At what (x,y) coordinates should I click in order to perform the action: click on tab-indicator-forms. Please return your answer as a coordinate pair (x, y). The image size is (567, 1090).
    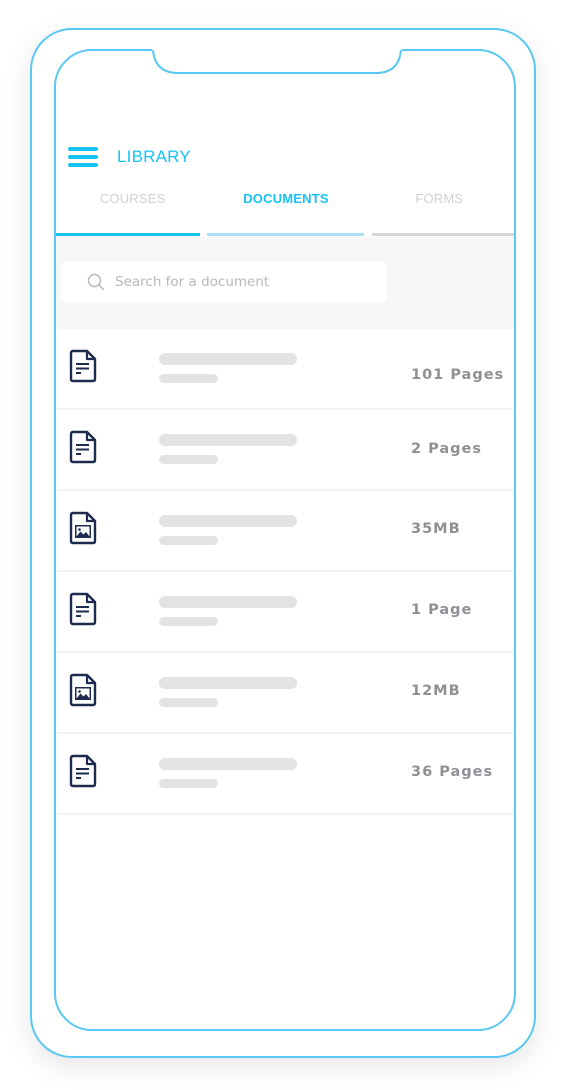
    Looking at the image, I should click on (443, 234).